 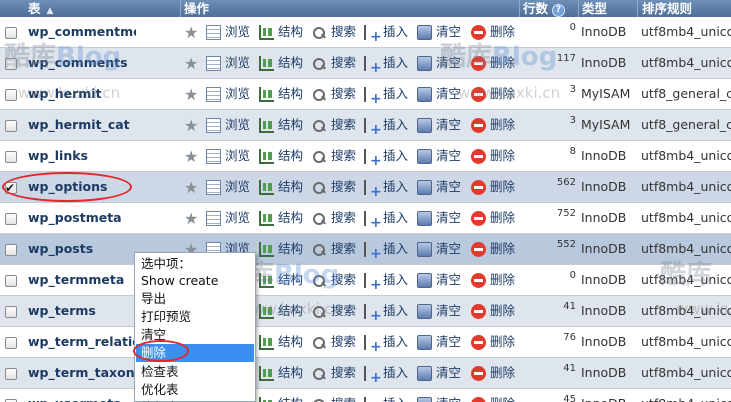 I want to click on table-name-link: wp_terms, so click(x=82, y=311).